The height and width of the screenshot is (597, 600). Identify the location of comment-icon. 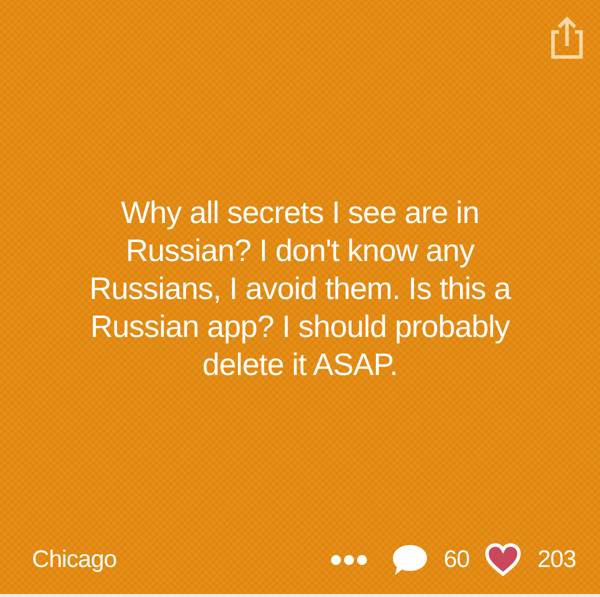
(410, 560).